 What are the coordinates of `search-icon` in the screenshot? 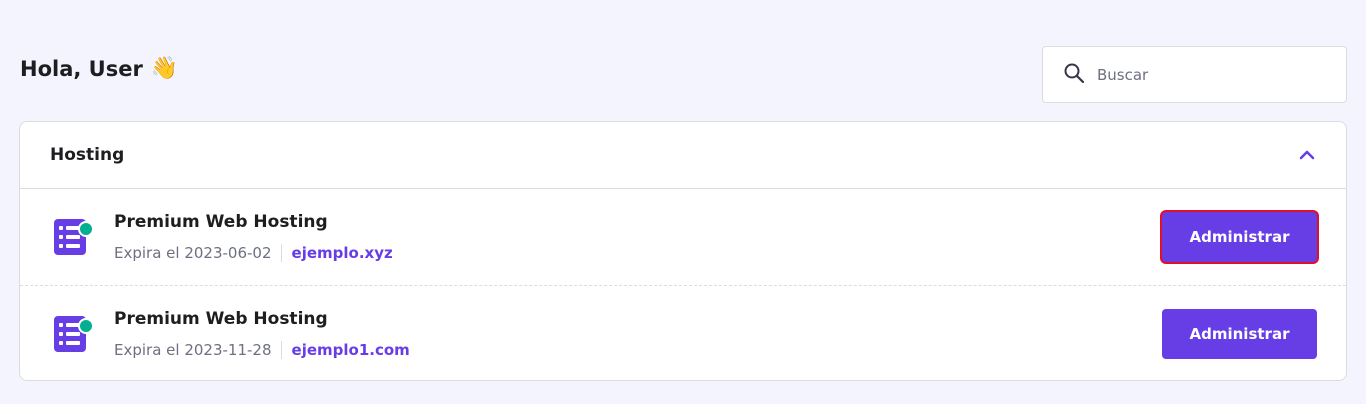 It's located at (1074, 75).